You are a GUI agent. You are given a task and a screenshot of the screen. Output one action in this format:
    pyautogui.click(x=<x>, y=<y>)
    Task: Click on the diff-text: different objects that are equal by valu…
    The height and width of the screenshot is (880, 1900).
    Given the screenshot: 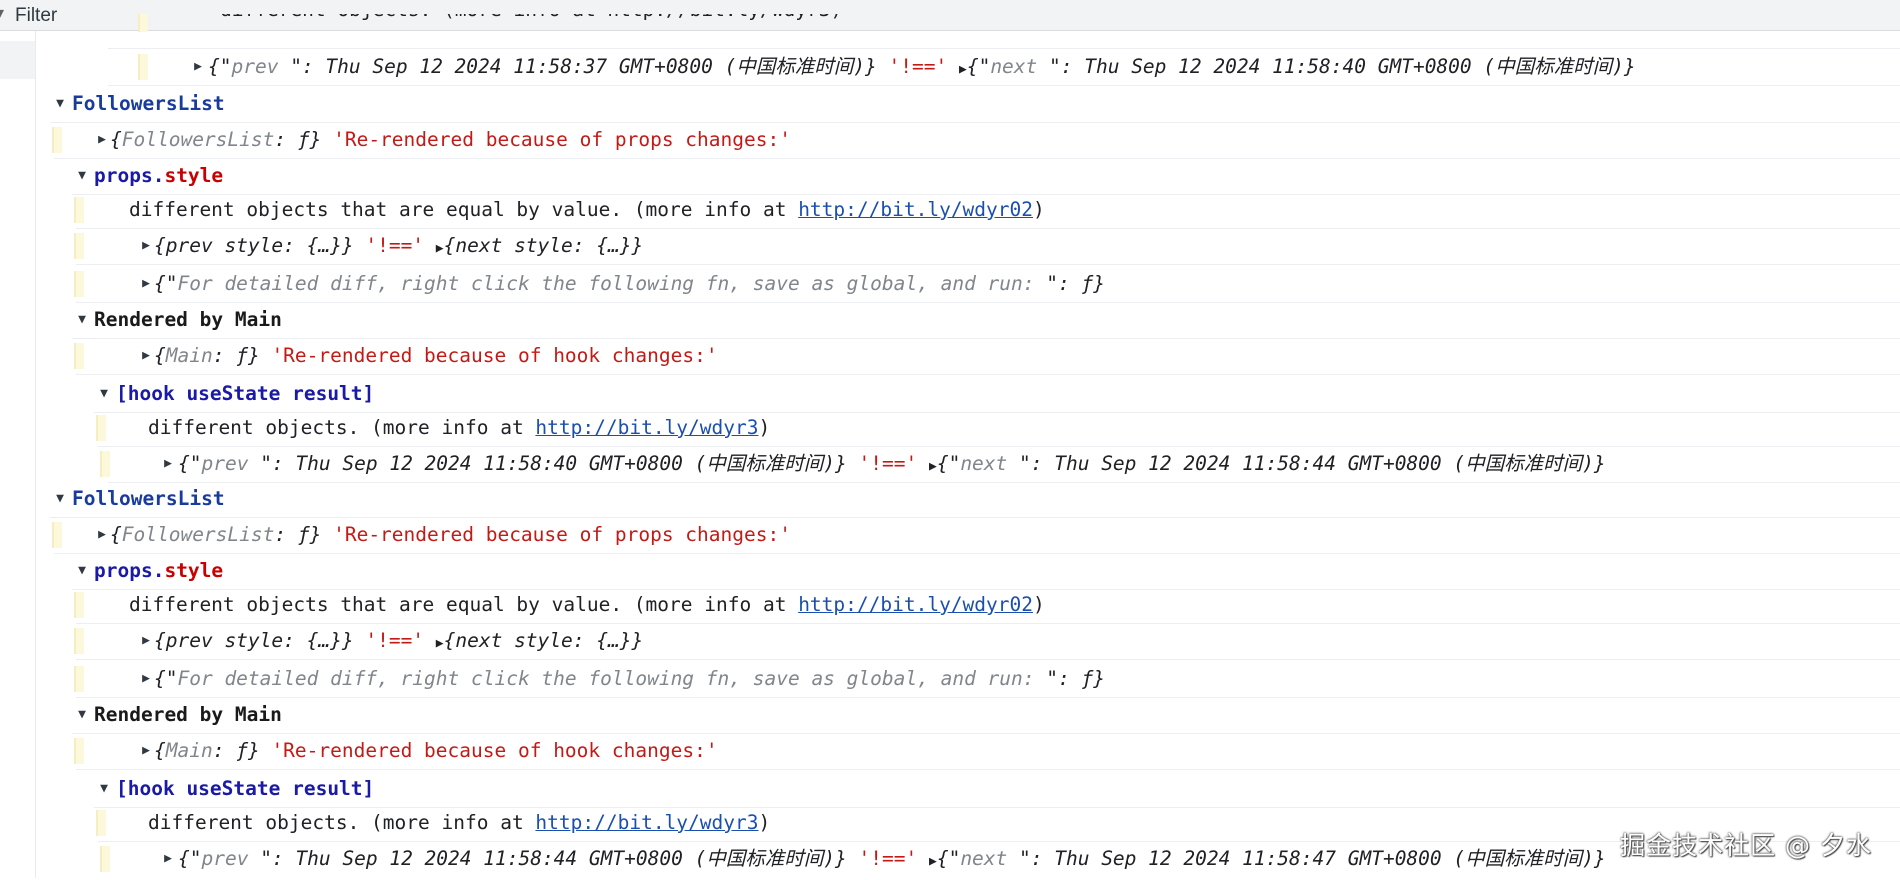 What is the action you would take?
    pyautogui.click(x=464, y=209)
    